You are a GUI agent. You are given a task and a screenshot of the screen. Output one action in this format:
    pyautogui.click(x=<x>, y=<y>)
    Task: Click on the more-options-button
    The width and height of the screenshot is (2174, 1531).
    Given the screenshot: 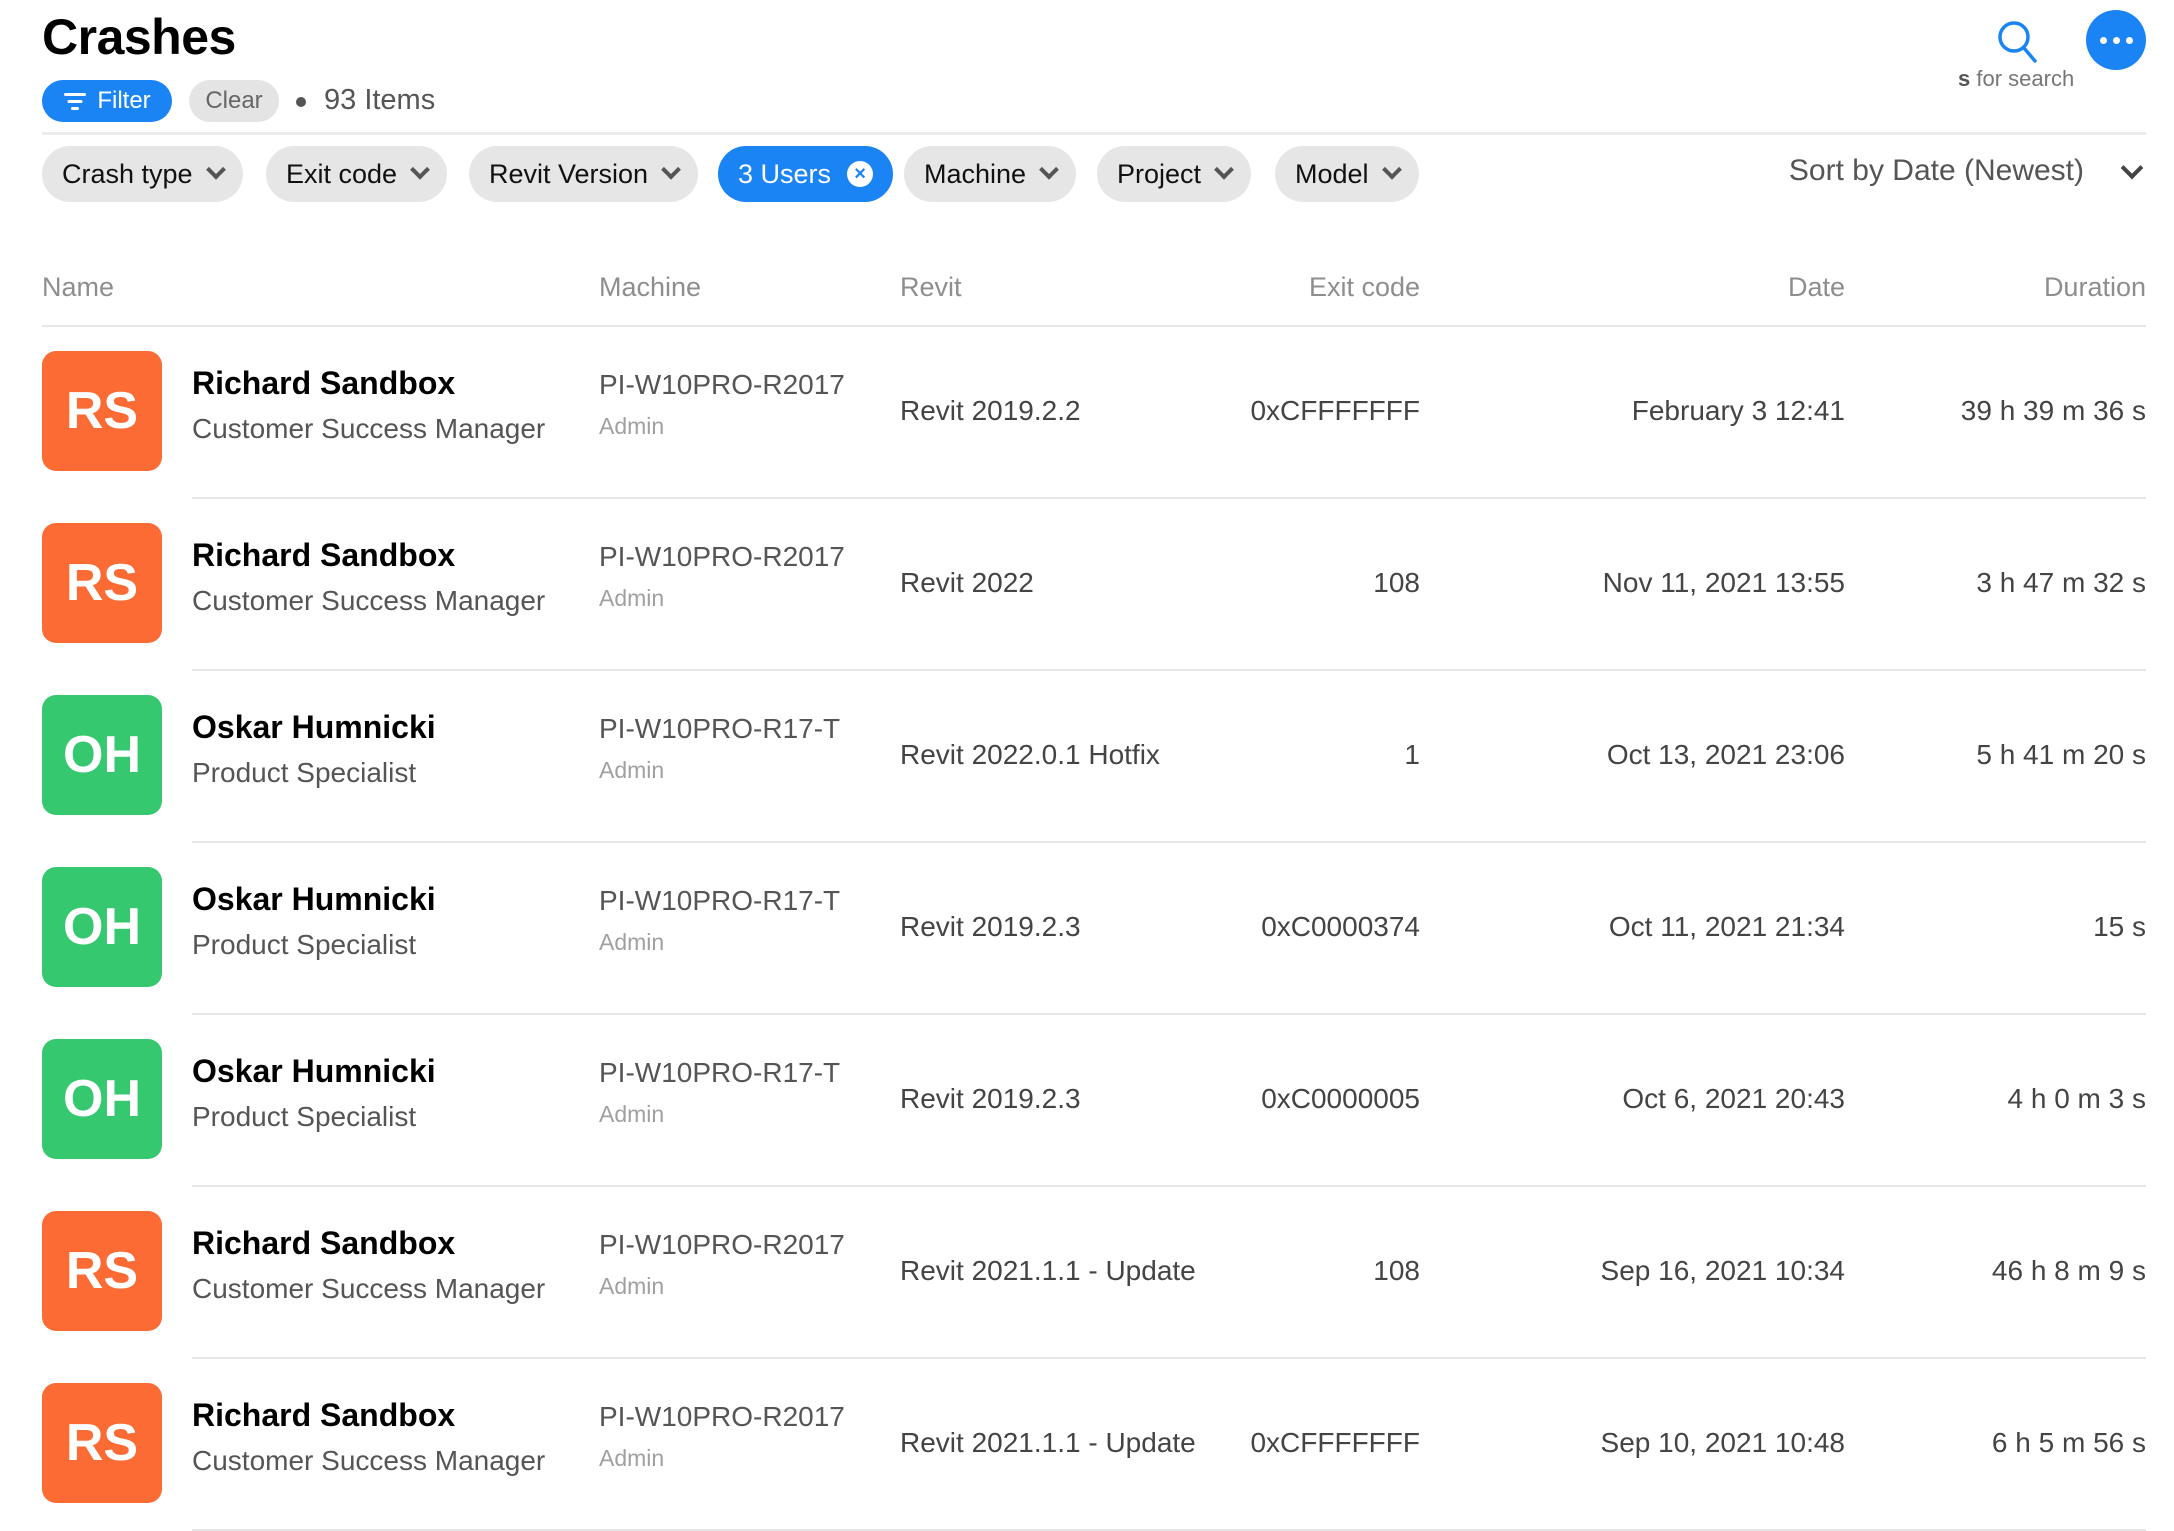 What is the action you would take?
    pyautogui.click(x=2116, y=40)
    